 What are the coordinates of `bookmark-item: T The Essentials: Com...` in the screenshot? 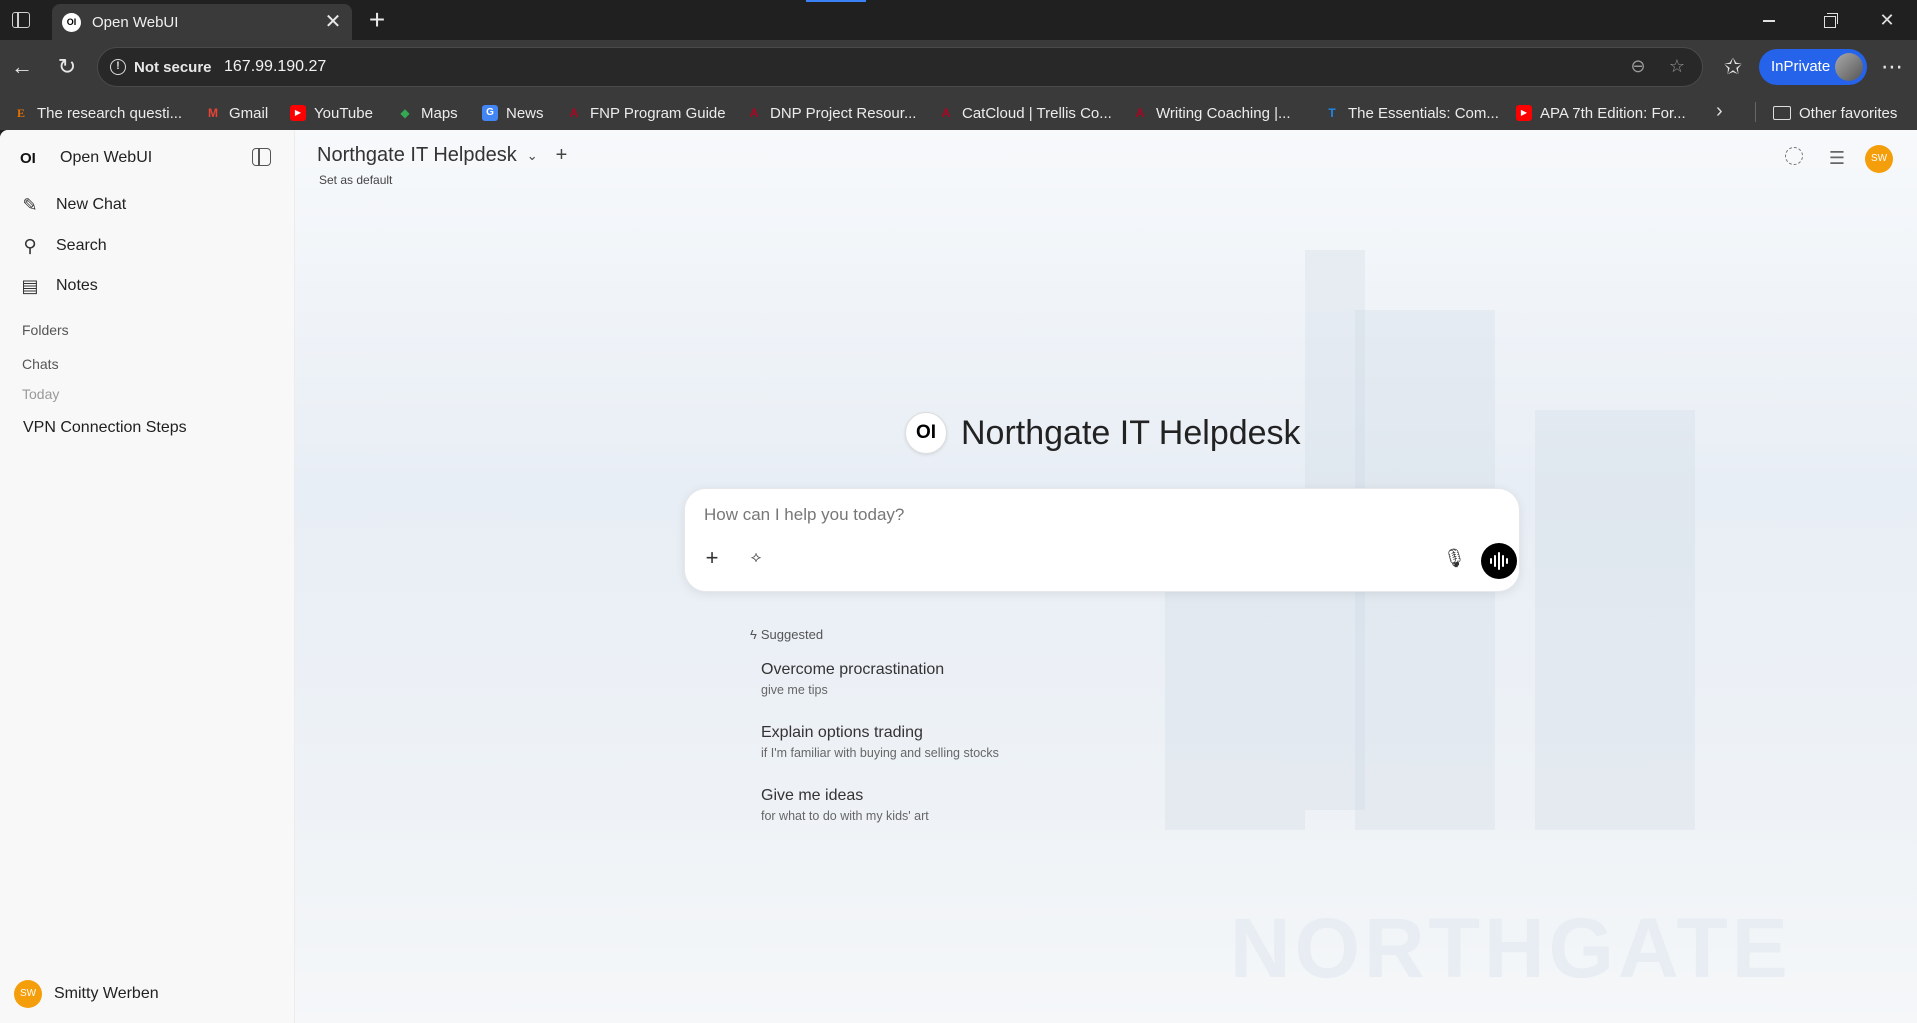 It's located at (1411, 113).